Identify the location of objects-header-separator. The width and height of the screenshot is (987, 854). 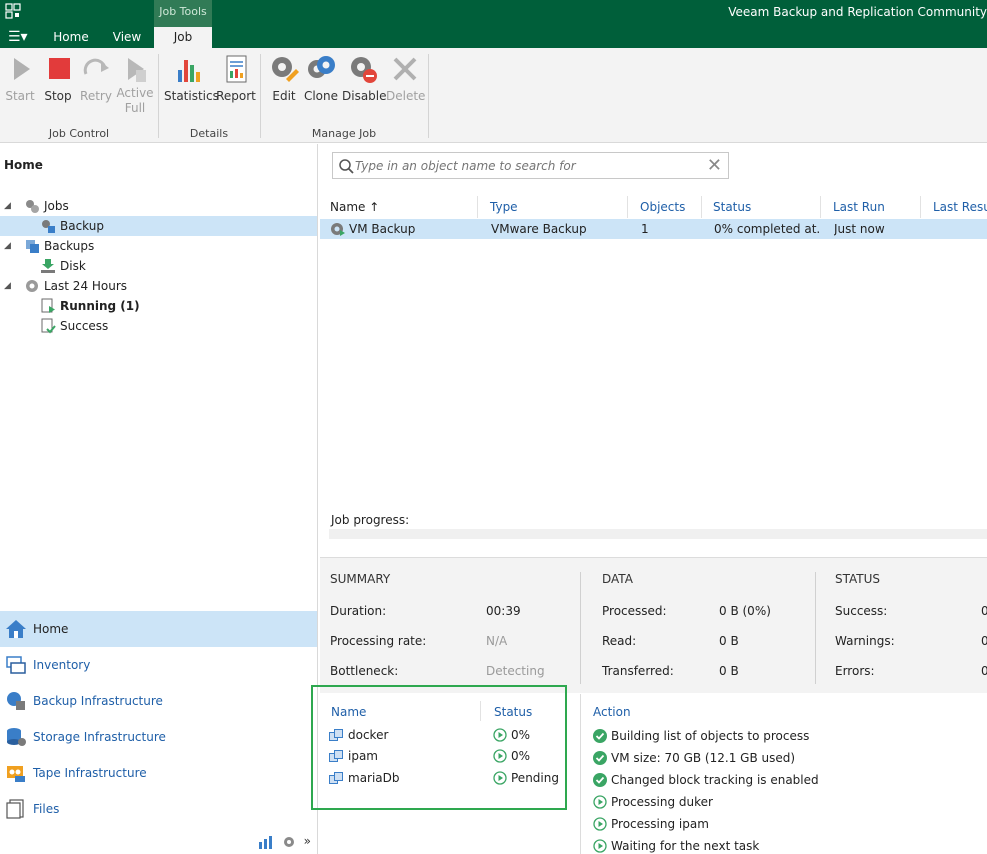
(480, 711).